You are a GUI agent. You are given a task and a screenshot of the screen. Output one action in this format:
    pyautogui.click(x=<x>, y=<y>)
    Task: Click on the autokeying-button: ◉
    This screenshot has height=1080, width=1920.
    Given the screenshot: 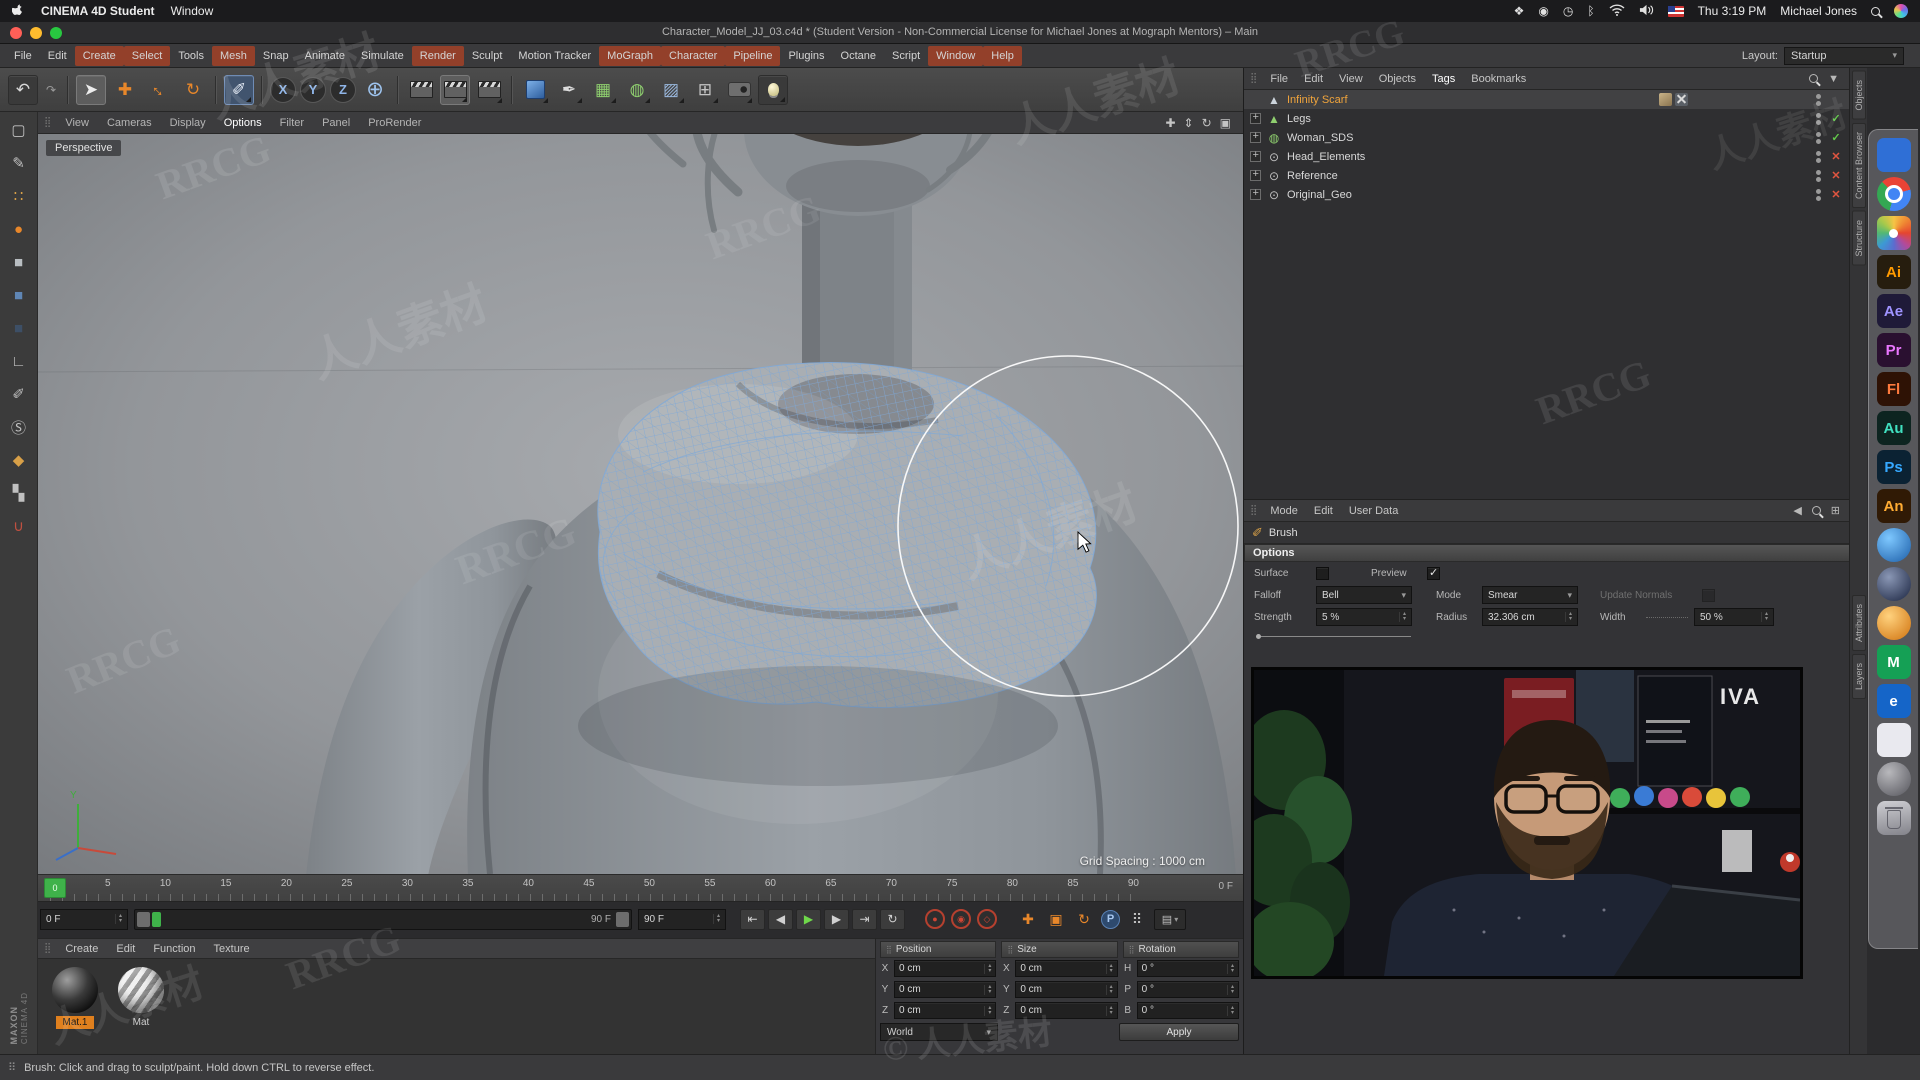 What is the action you would take?
    pyautogui.click(x=961, y=919)
    